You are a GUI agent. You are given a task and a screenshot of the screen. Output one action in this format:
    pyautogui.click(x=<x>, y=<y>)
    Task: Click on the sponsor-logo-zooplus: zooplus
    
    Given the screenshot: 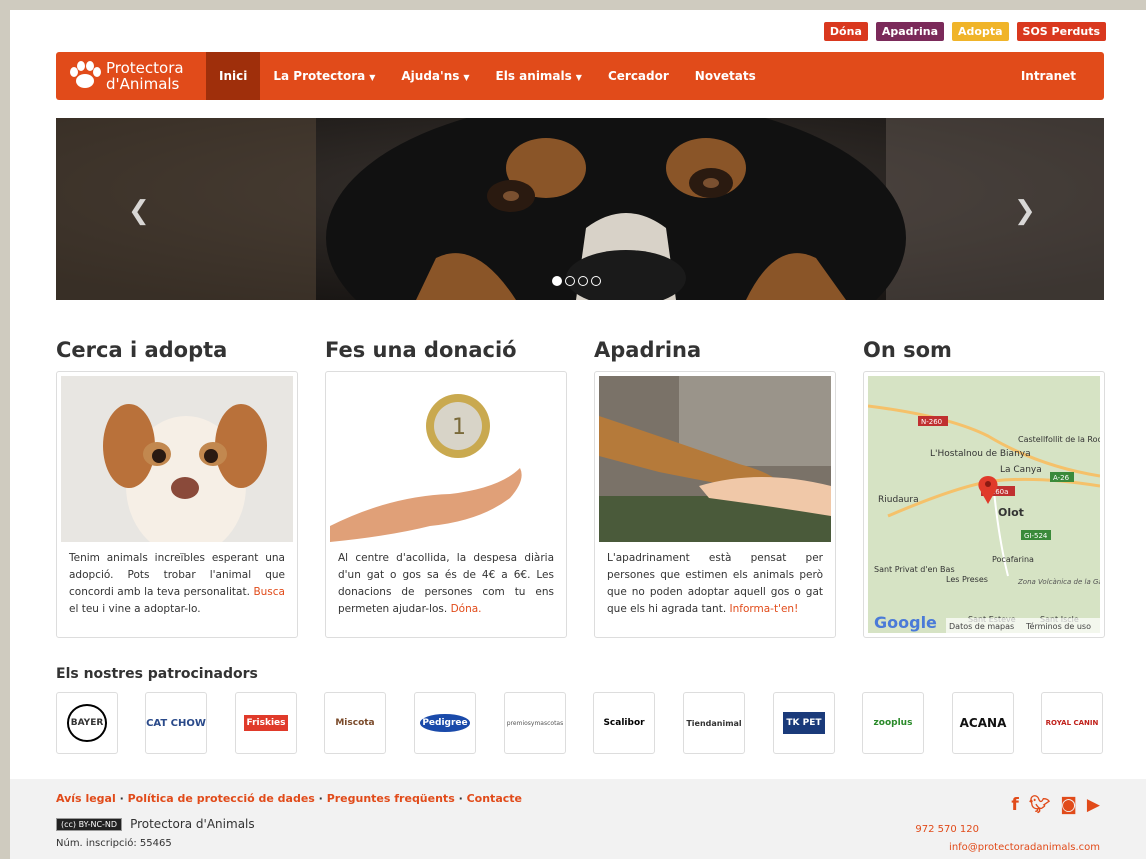 What is the action you would take?
    pyautogui.click(x=893, y=723)
    